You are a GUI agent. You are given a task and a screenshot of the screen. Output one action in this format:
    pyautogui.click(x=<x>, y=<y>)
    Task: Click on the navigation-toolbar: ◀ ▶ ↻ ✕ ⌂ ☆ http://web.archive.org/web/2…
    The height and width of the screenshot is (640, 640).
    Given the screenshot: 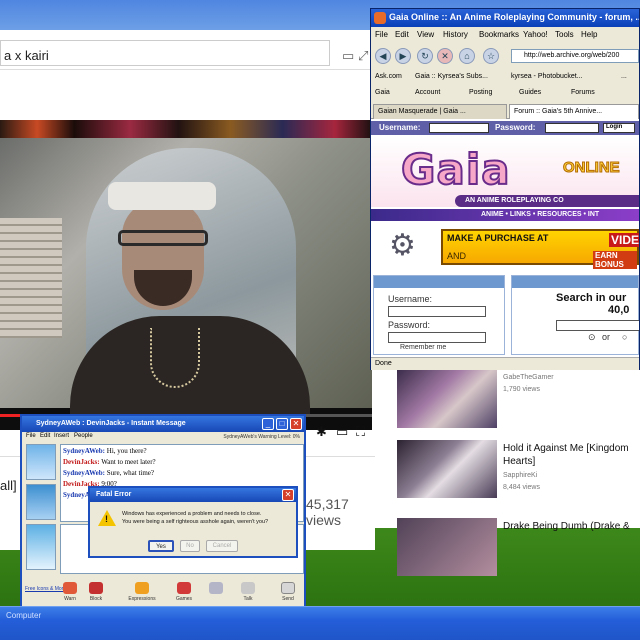 What is the action you would take?
    pyautogui.click(x=505, y=56)
    